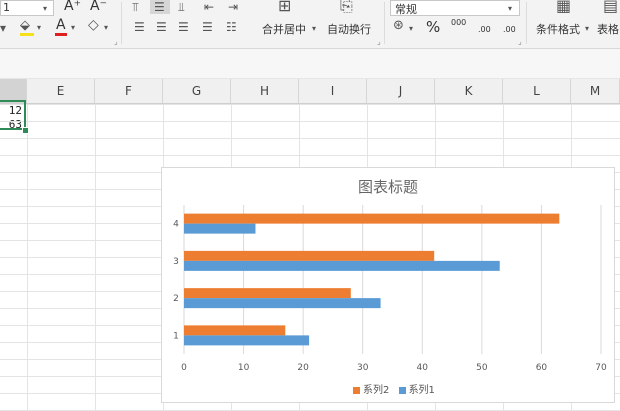 The image size is (620, 411). I want to click on font-shrink-icon: A⁻, so click(98, 7).